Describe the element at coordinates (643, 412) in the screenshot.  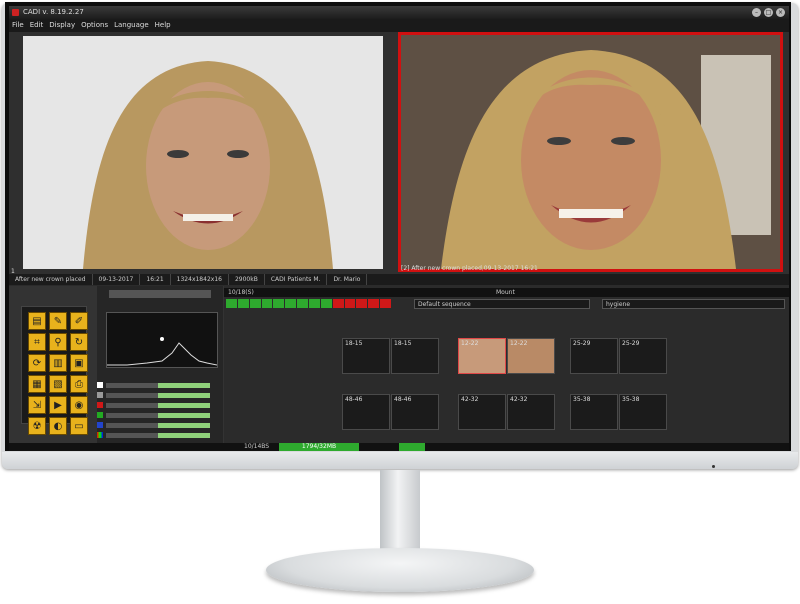
I see `slot-35-38-b: 35-38` at that location.